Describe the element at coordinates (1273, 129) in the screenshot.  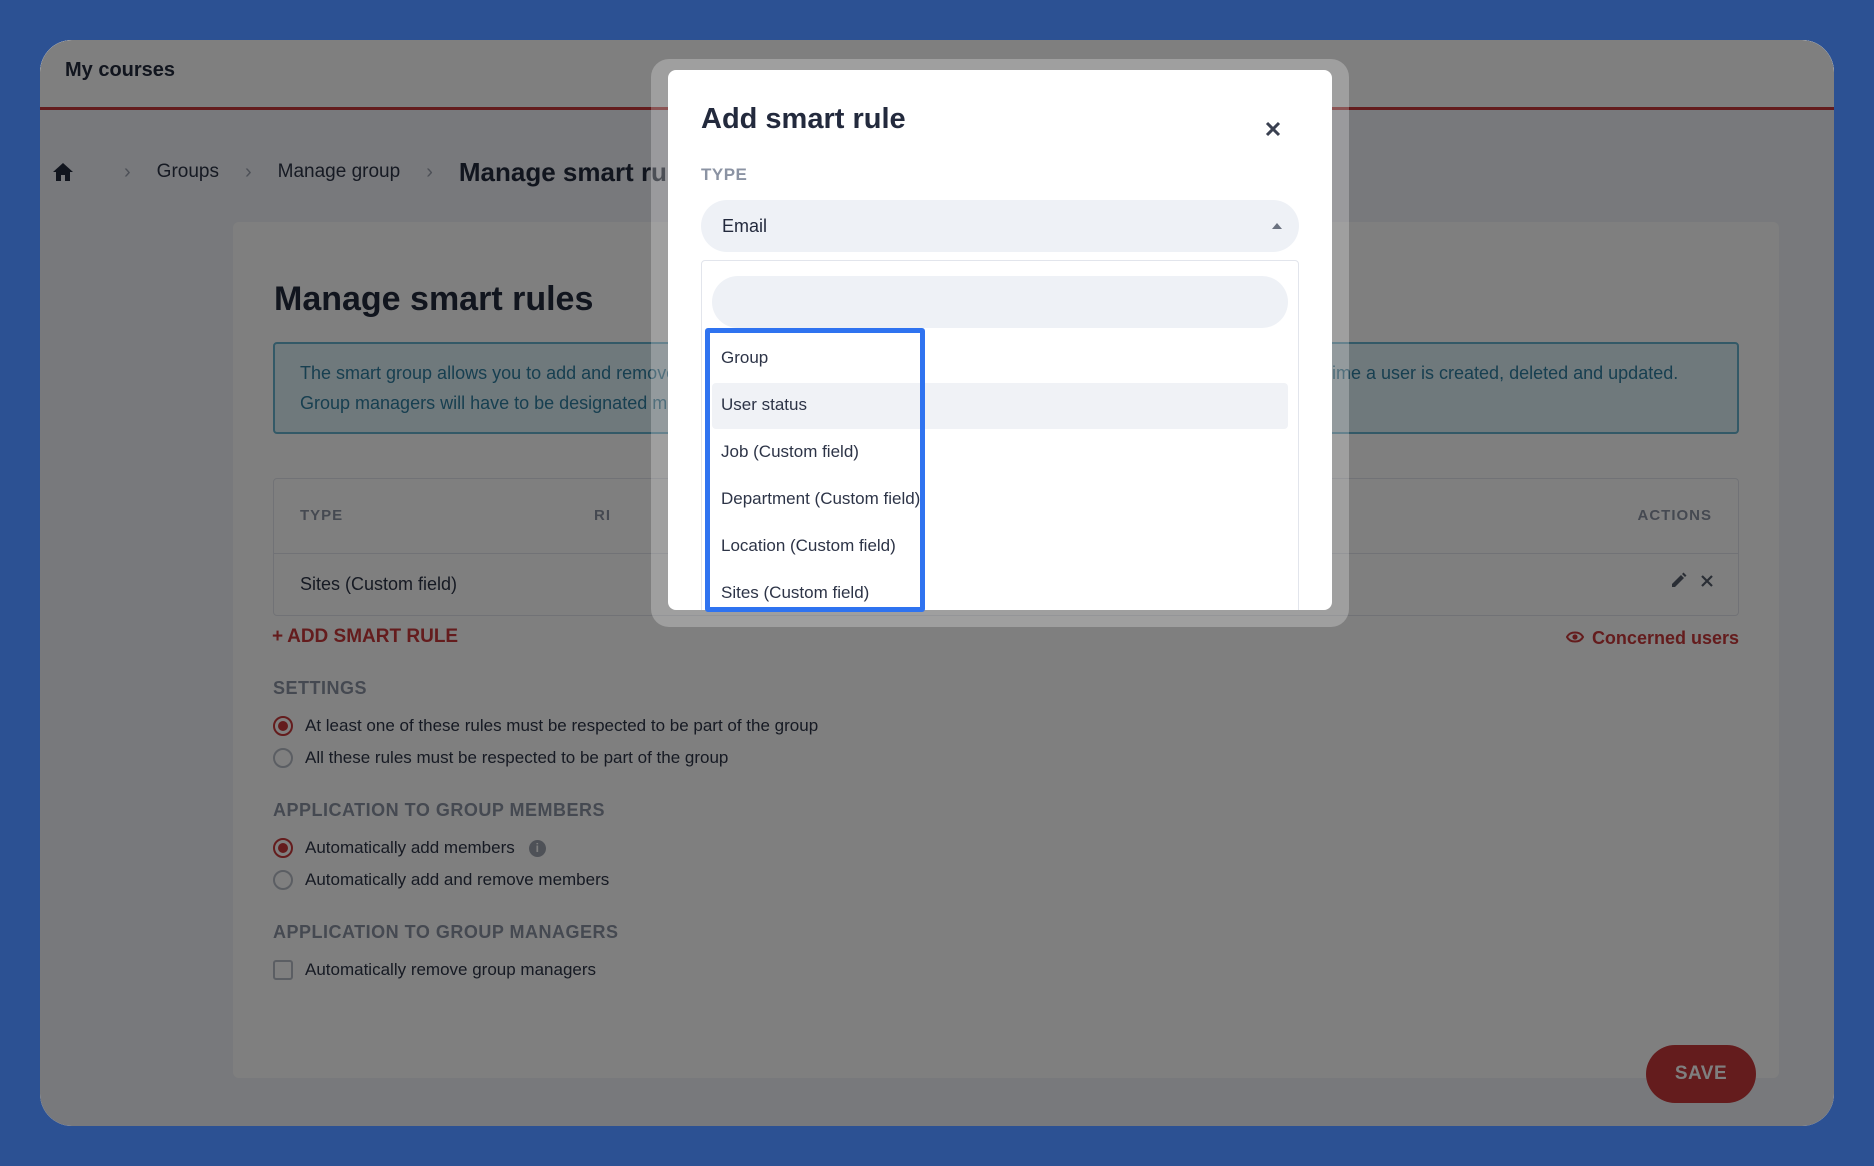
I see `close-icon` at that location.